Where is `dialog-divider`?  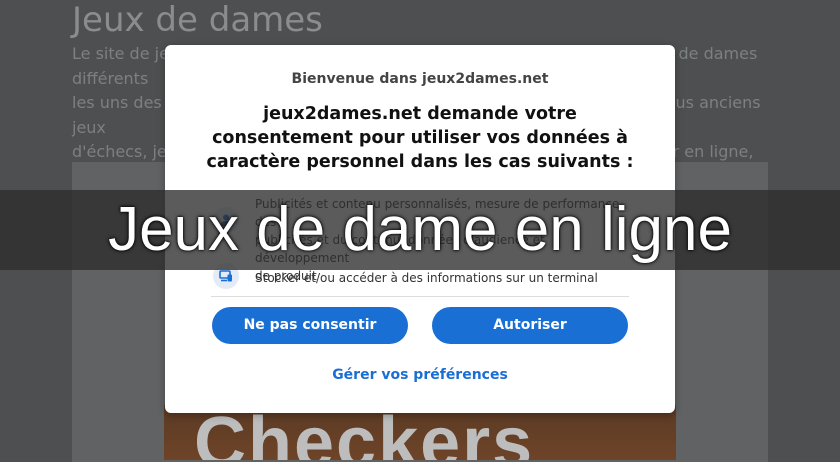
dialog-divider is located at coordinates (420, 296).